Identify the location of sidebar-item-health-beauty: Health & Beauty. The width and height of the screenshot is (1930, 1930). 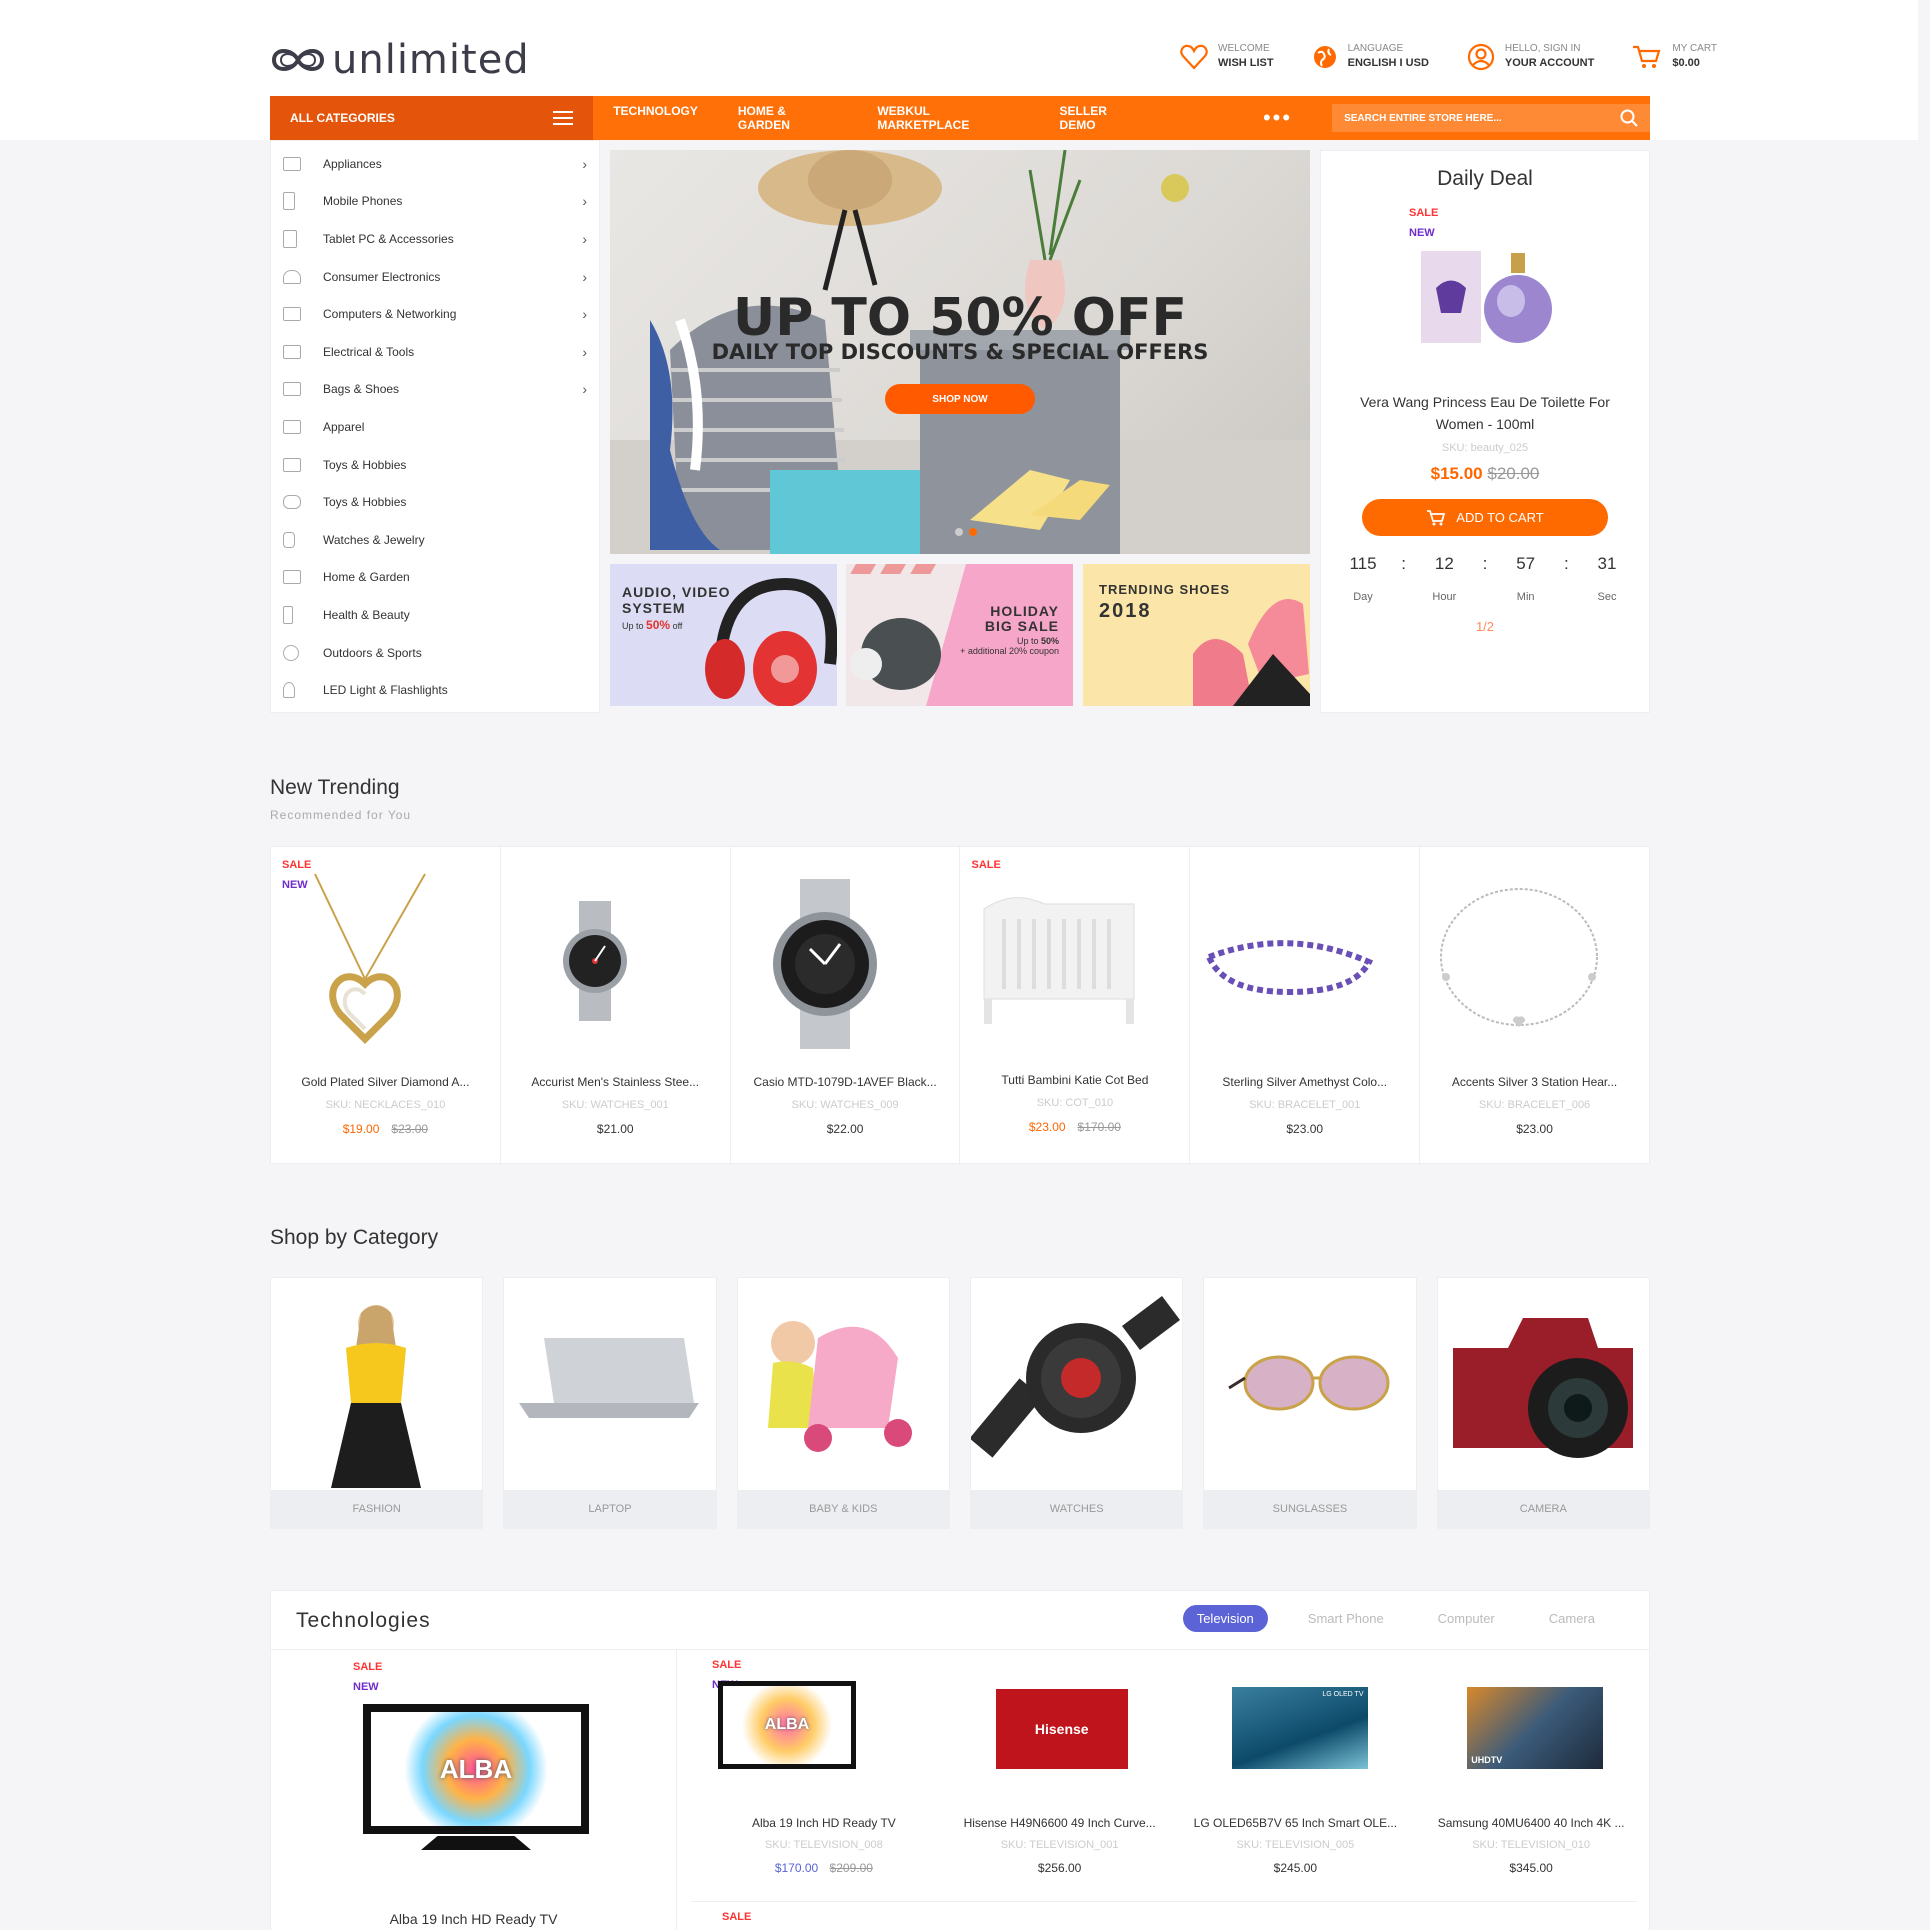
(435, 615).